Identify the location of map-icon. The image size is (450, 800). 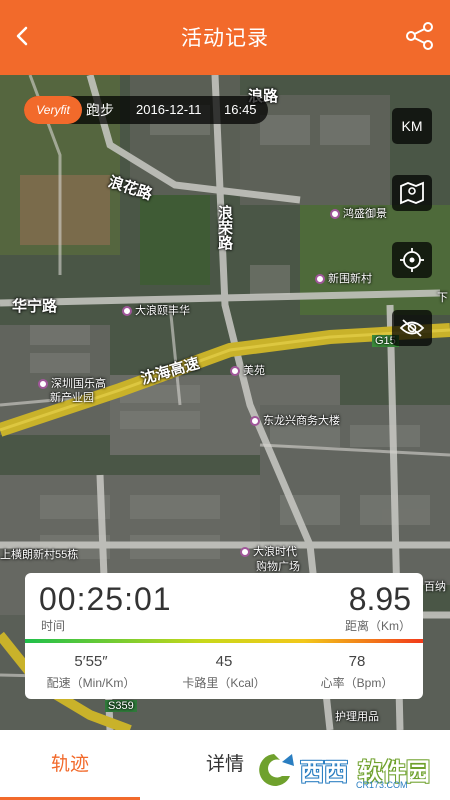
(412, 193).